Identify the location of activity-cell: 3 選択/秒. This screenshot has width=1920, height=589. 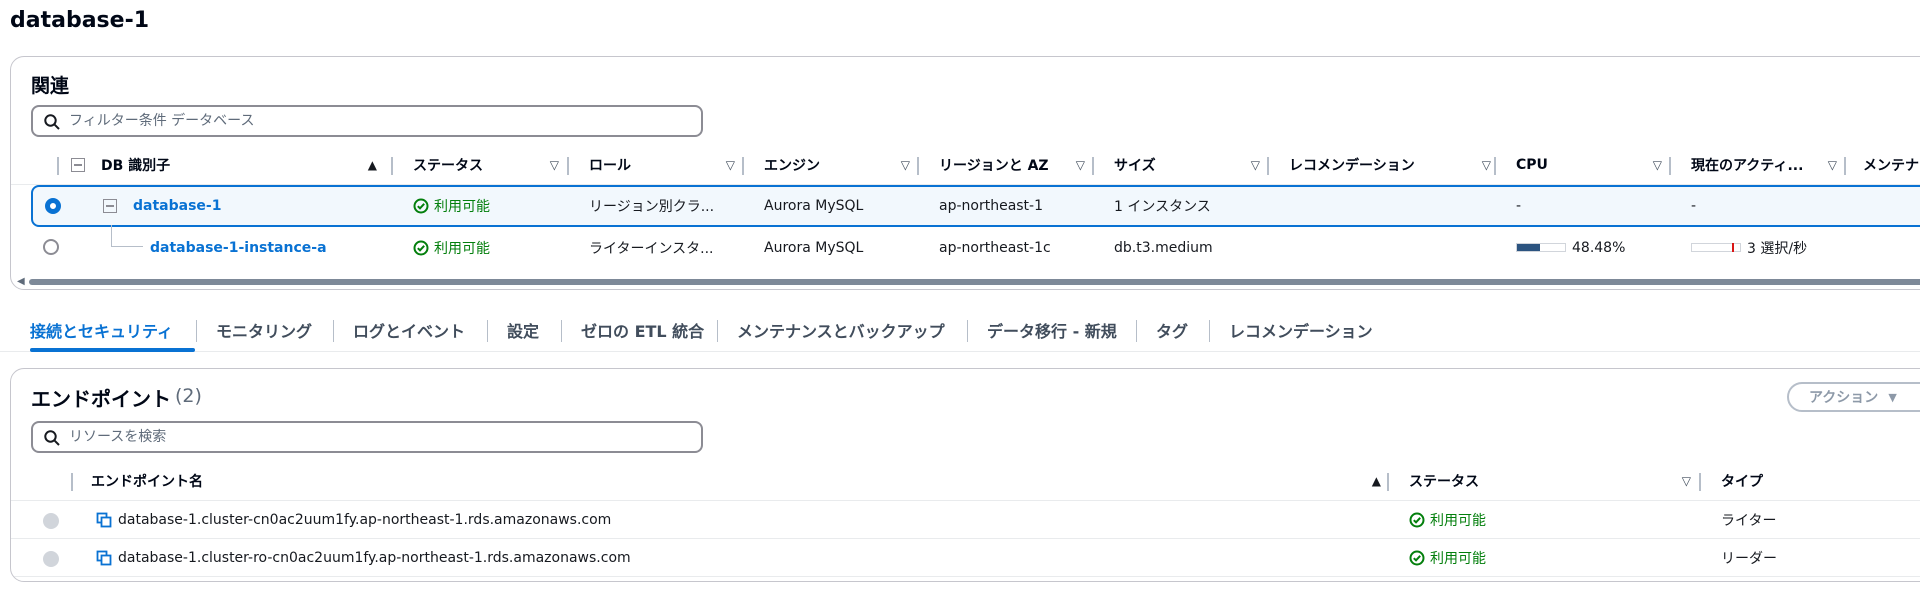
(1766, 247).